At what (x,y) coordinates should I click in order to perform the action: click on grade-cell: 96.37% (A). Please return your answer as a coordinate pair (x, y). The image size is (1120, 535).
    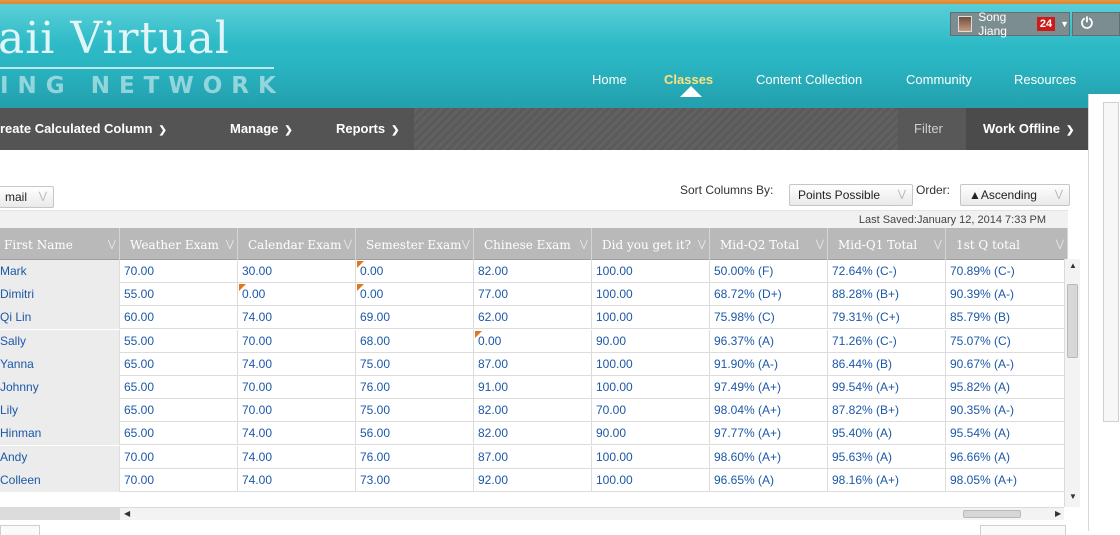
    Looking at the image, I should click on (769, 341).